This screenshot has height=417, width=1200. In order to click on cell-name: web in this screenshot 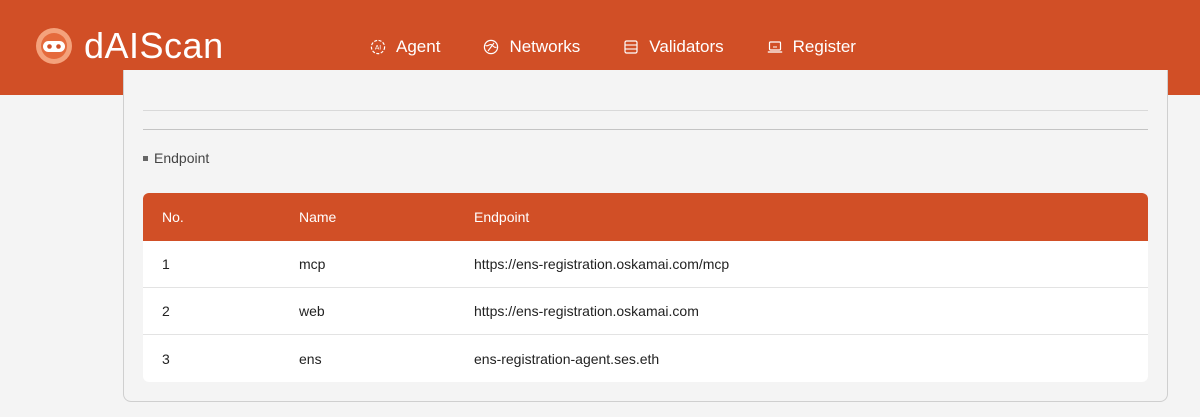, I will do `click(312, 311)`.